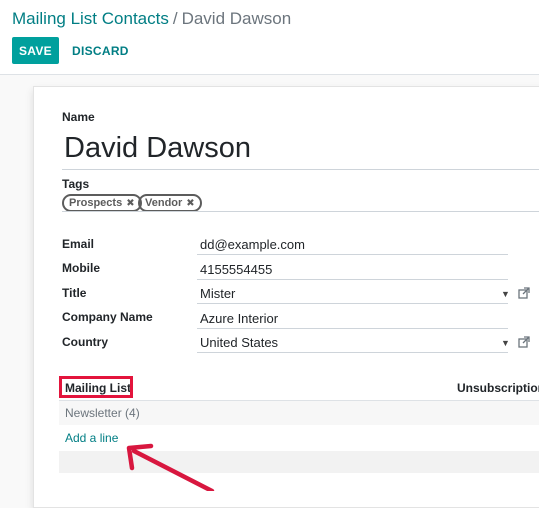 This screenshot has height=508, width=539. I want to click on save-button: SAVE, so click(35, 50).